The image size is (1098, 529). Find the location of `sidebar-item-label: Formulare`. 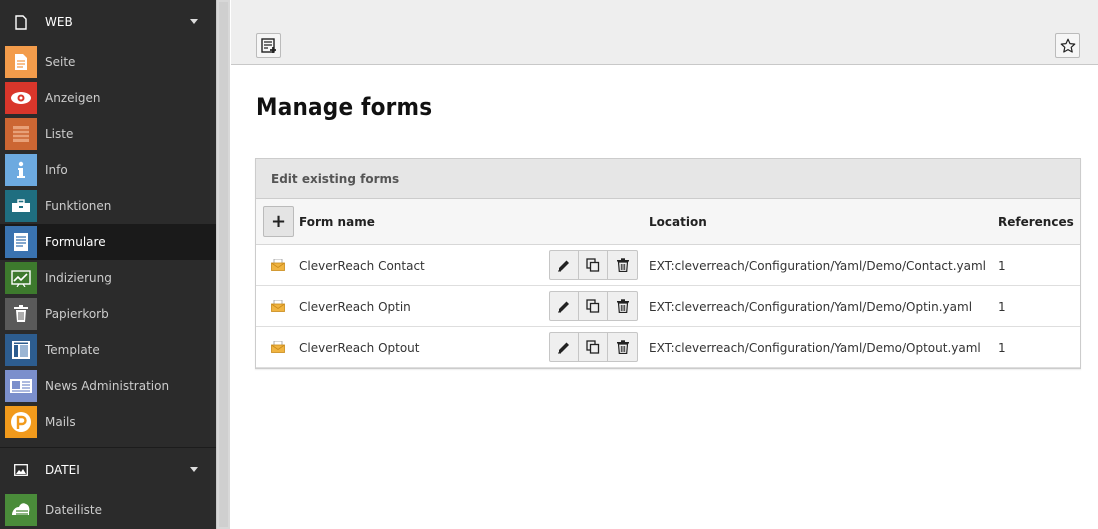

sidebar-item-label: Formulare is located at coordinates (75, 242).